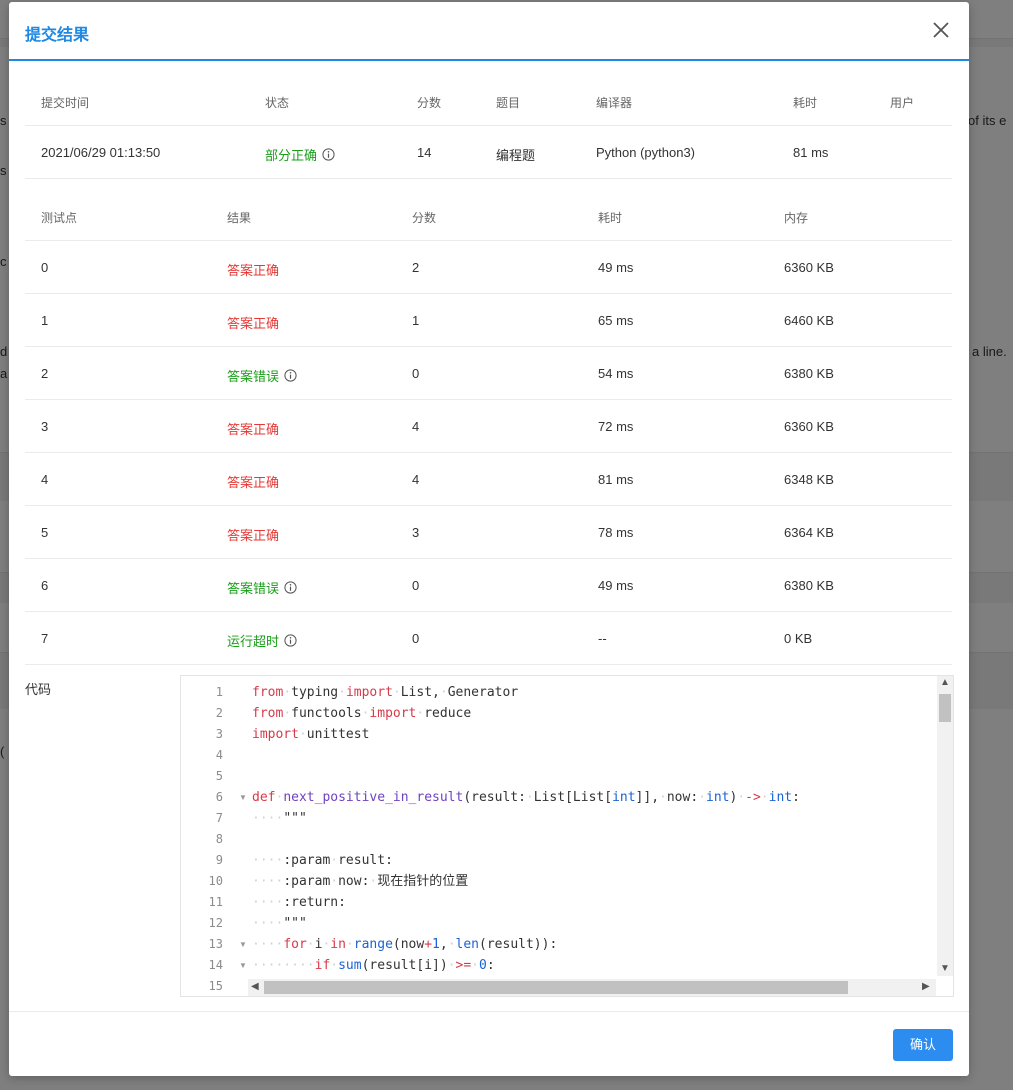 This screenshot has width=1013, height=1090. I want to click on horizontal-scrollbar: ◀ ▶, so click(592, 987).